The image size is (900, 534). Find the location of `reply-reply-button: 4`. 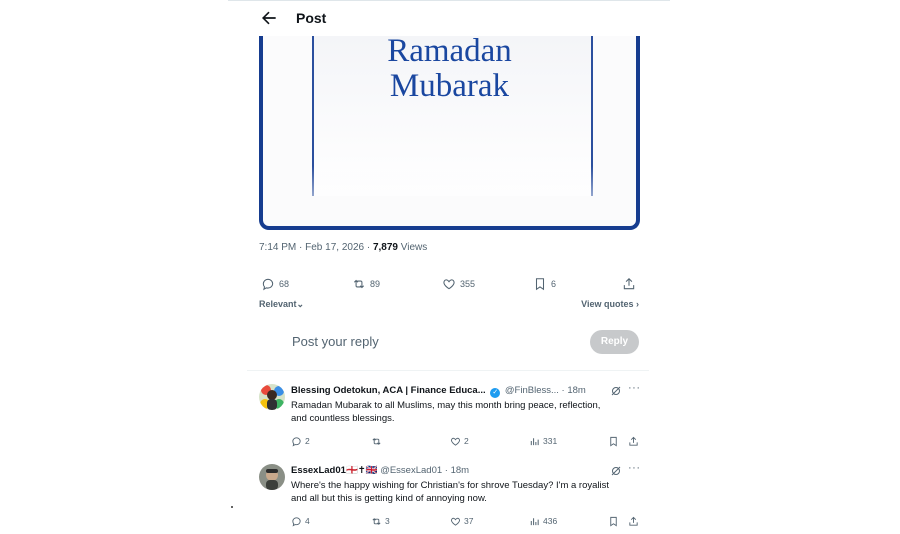

reply-reply-button: 4 is located at coordinates (300, 521).